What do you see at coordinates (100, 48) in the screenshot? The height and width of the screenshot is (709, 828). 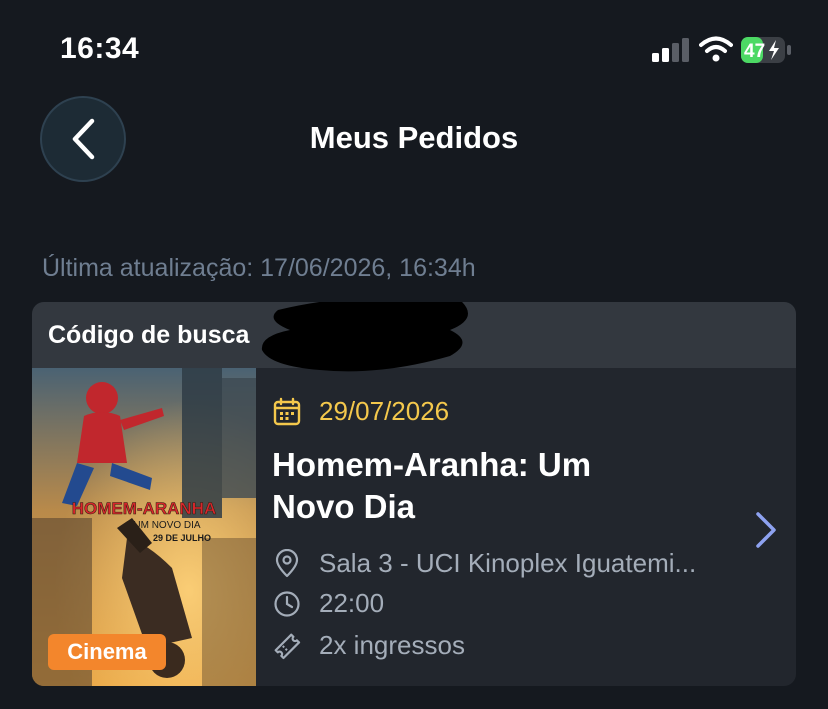 I see `status-time: 16:34` at bounding box center [100, 48].